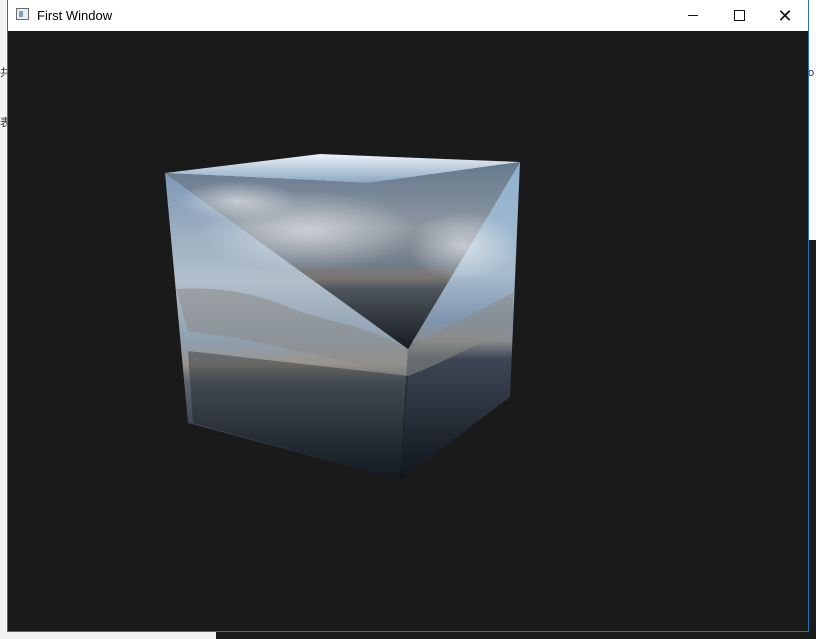 The width and height of the screenshot is (816, 639). I want to click on background-app-right, so click(812, 135).